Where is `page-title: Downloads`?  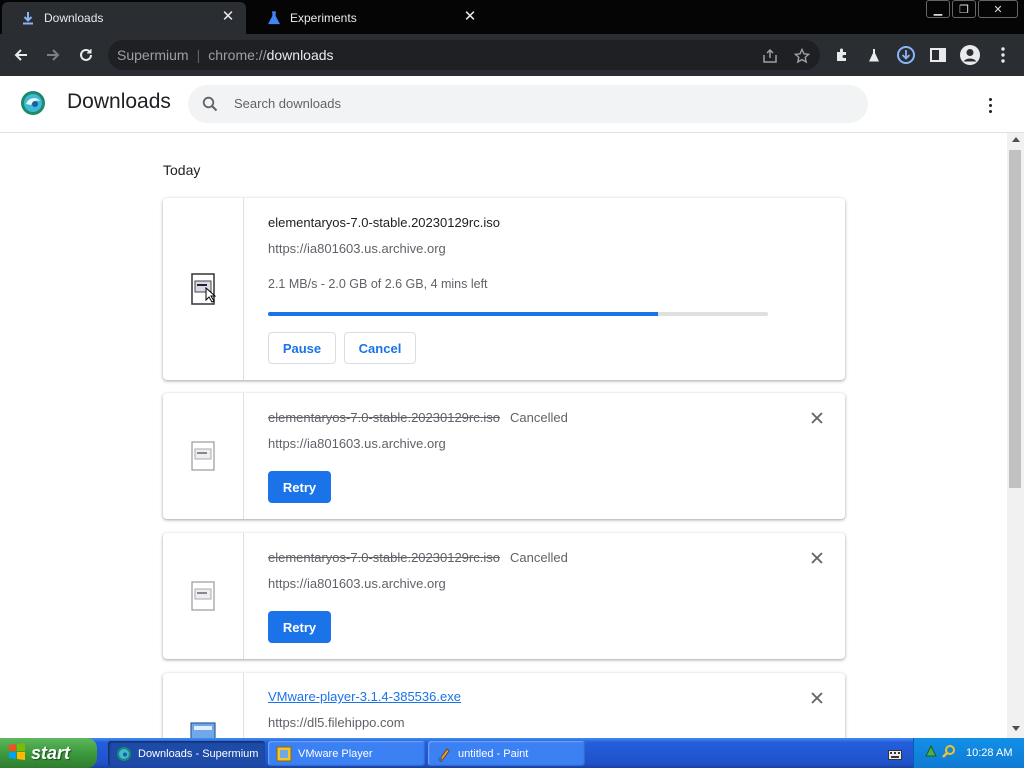 page-title: Downloads is located at coordinates (119, 101).